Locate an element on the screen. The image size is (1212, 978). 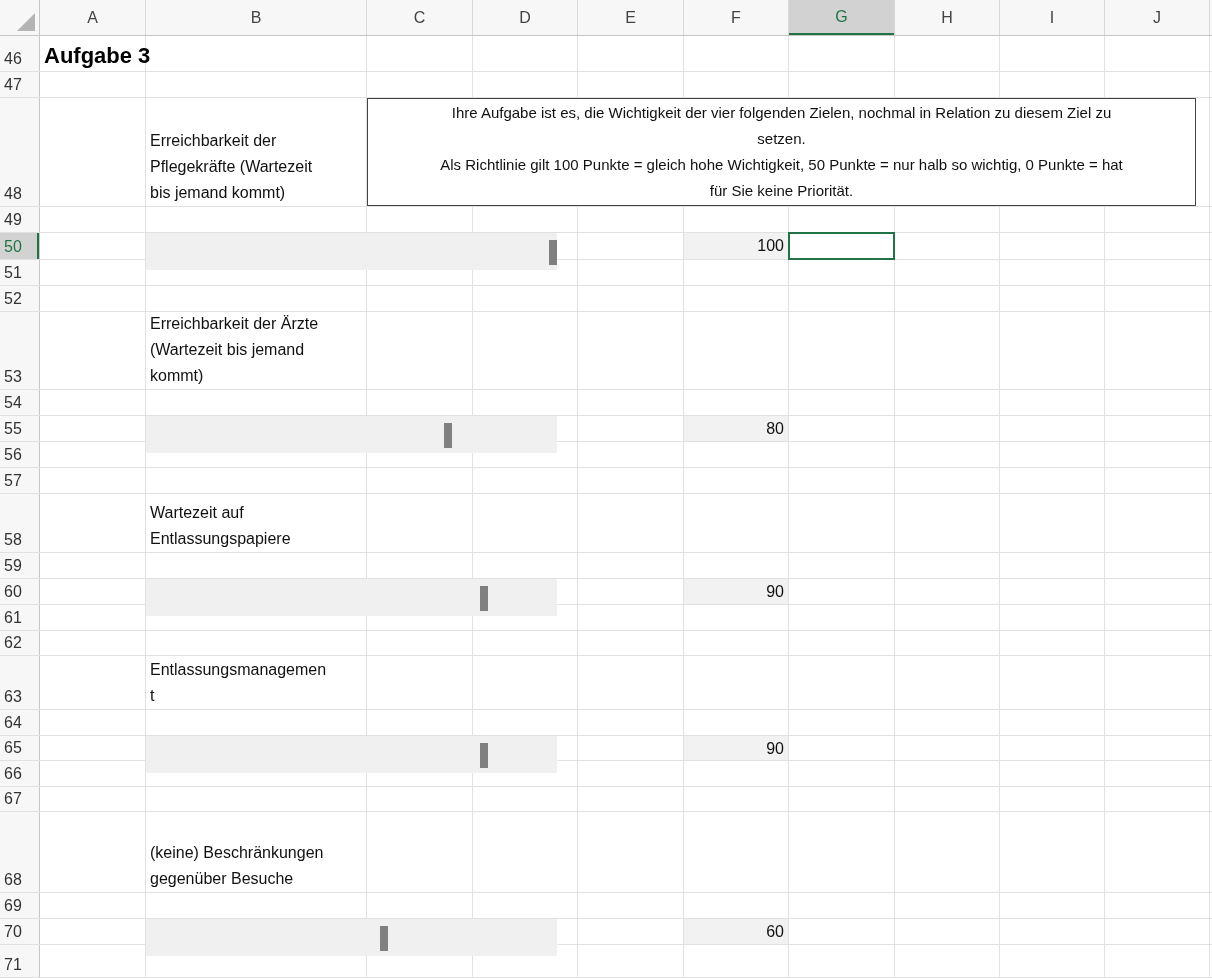
row-header: 64 is located at coordinates (19, 722).